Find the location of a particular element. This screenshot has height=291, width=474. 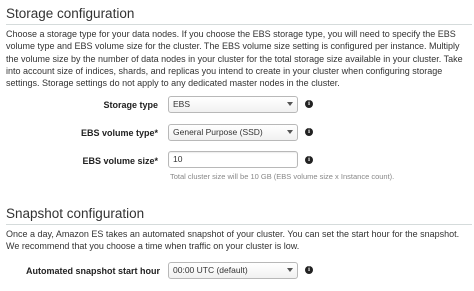

storage-type-value: EBS is located at coordinates (182, 104).